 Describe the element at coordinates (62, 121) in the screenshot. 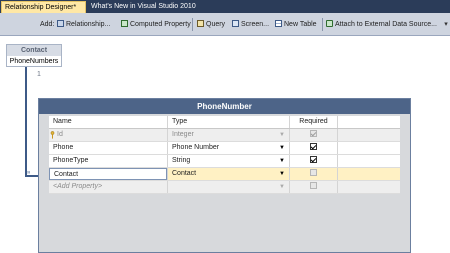

I see `column-header-name: Name` at that location.